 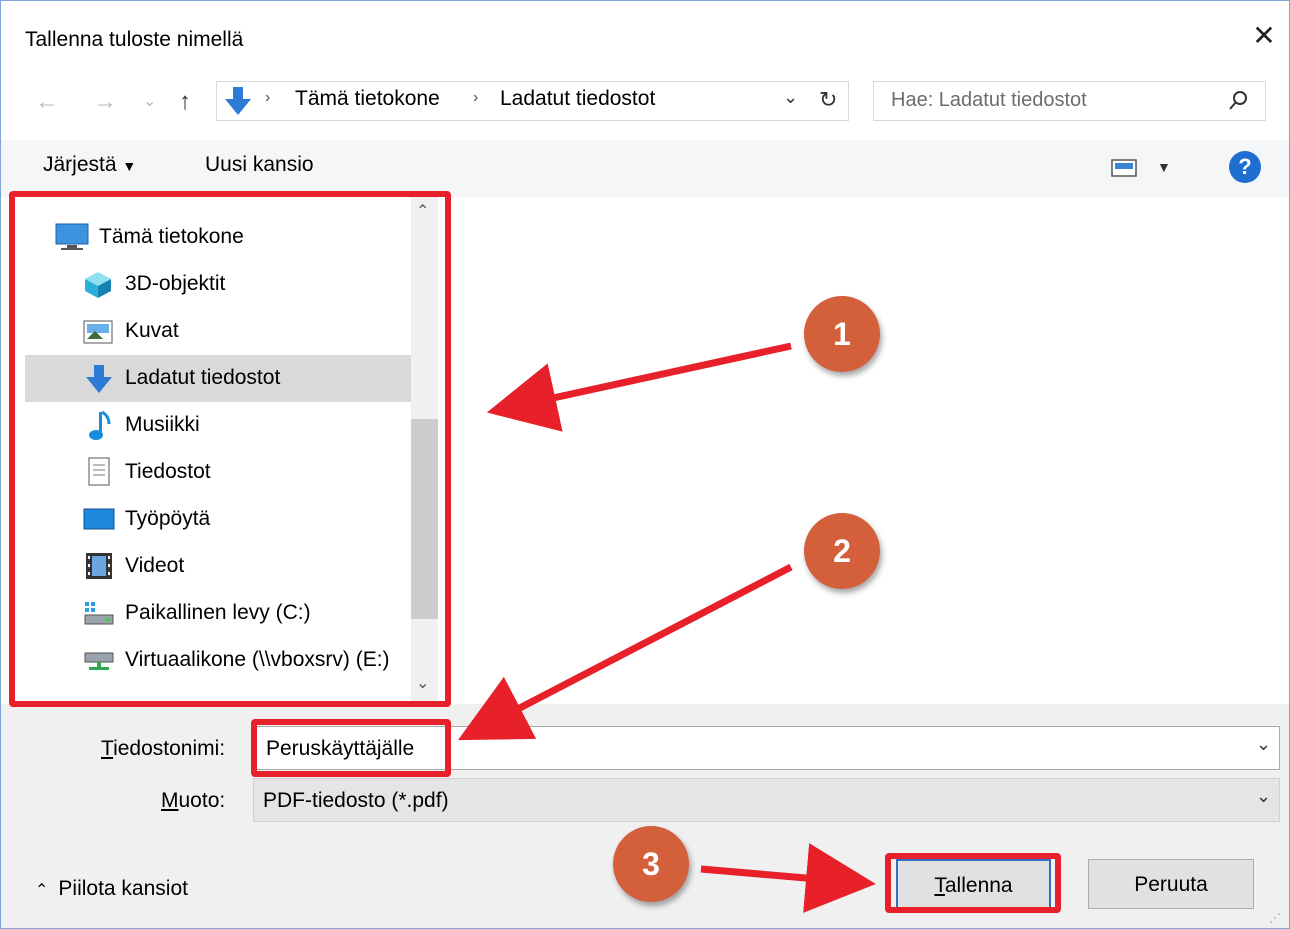 I want to click on step-badge-1: 1, so click(x=842, y=334).